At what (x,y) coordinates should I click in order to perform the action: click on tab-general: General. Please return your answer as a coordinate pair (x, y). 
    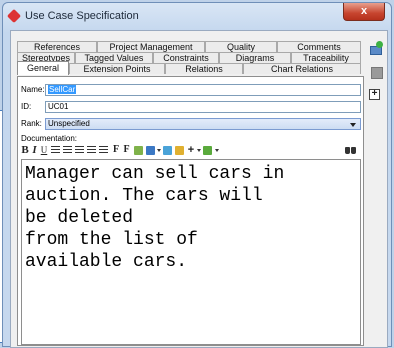
    Looking at the image, I should click on (43, 68).